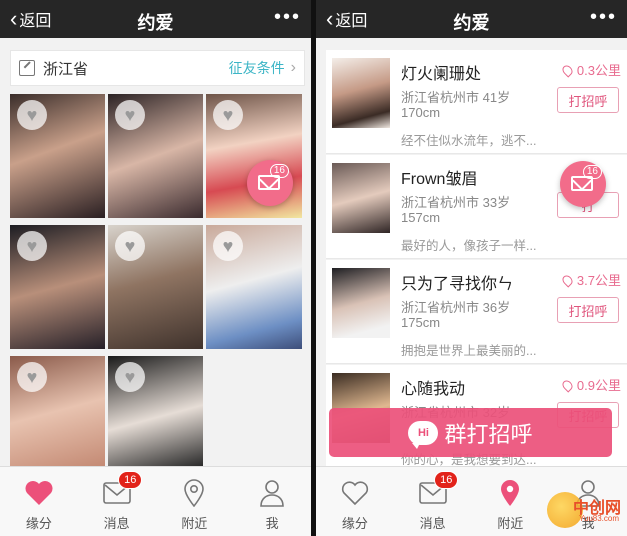 The width and height of the screenshot is (627, 536). I want to click on edit-icon, so click(27, 68).